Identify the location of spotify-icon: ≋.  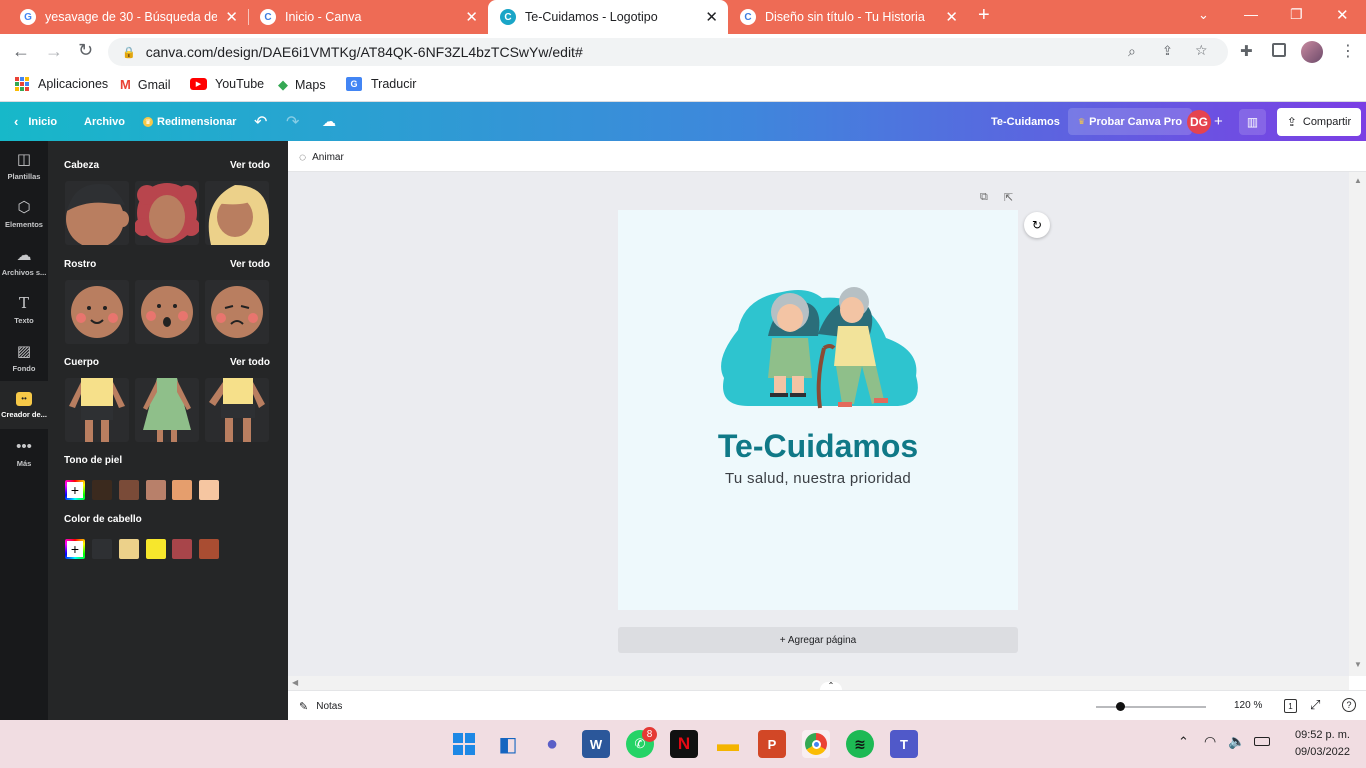
(860, 744).